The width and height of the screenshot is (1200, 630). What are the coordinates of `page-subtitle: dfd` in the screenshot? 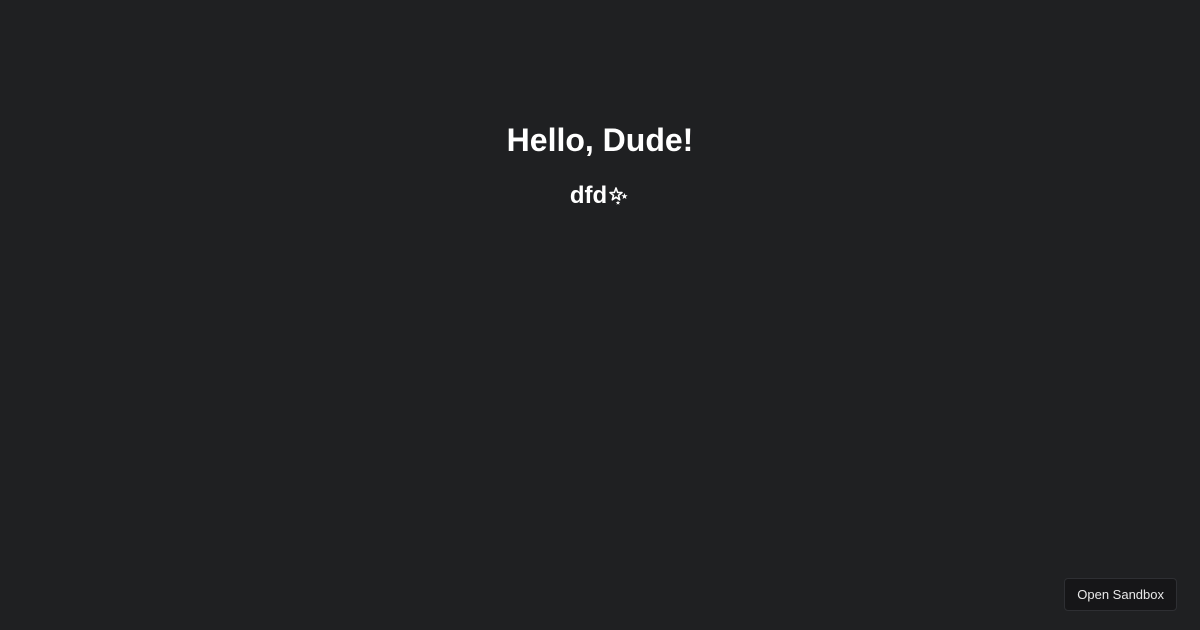 It's located at (600, 196).